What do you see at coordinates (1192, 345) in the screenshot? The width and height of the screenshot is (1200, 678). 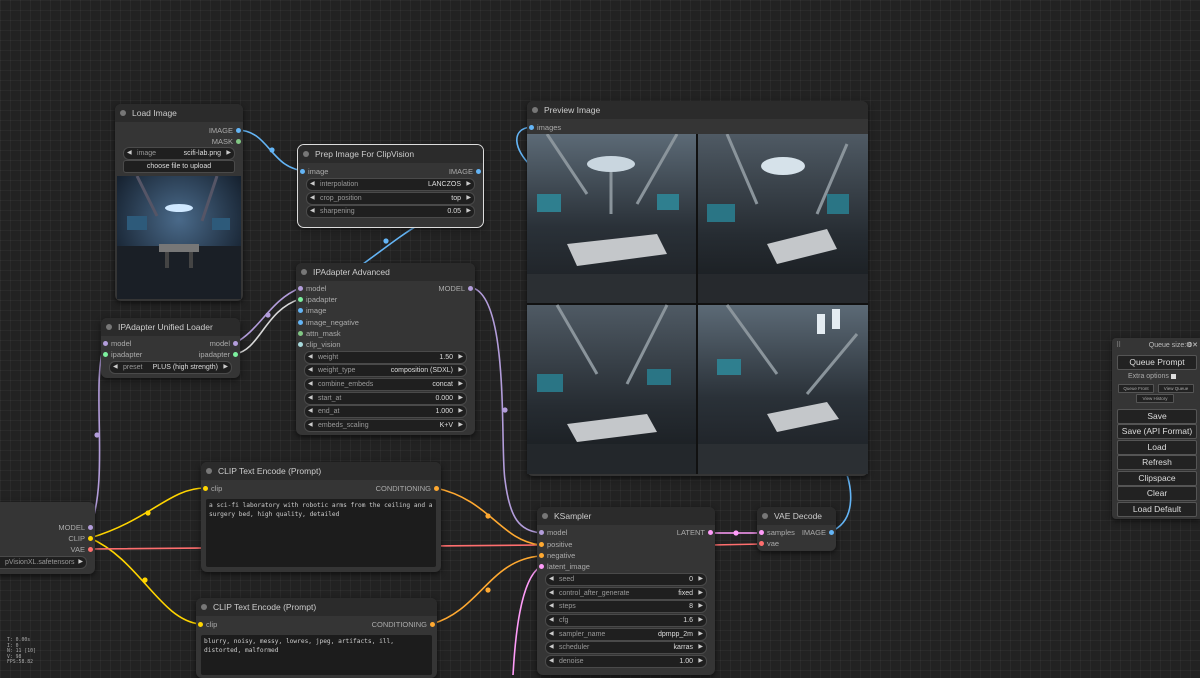 I see `settings-icon: ⚙✕` at bounding box center [1192, 345].